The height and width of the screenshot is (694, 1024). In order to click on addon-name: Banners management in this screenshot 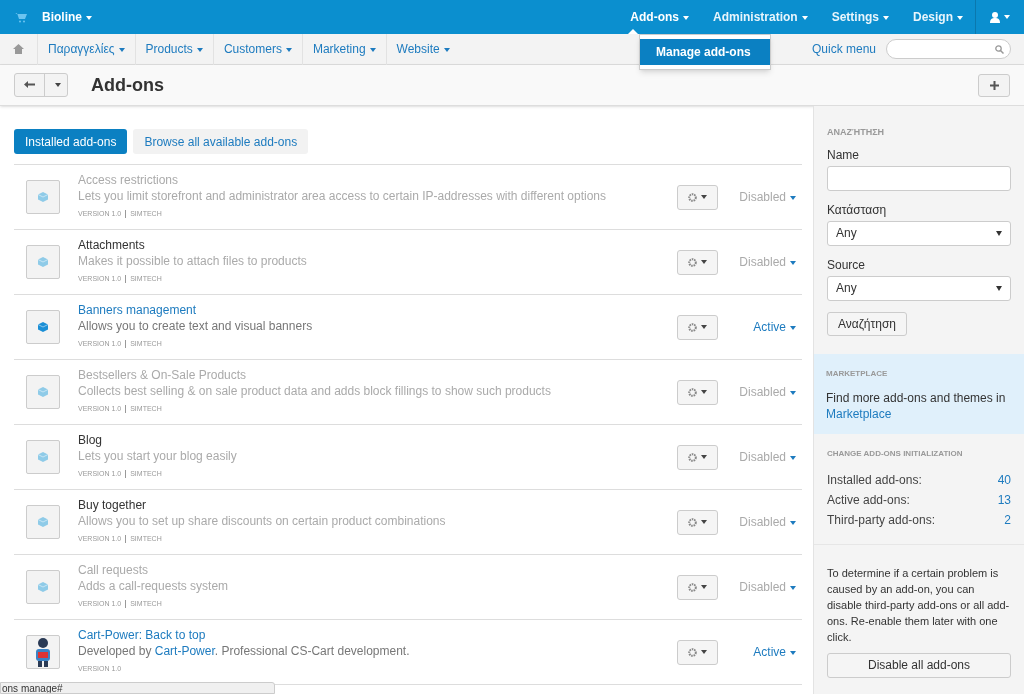, I will do `click(377, 310)`.